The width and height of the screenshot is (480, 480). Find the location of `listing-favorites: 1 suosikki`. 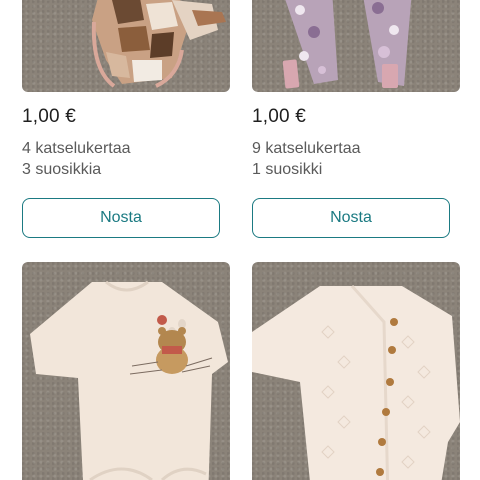

listing-favorites: 1 suosikki is located at coordinates (287, 169).